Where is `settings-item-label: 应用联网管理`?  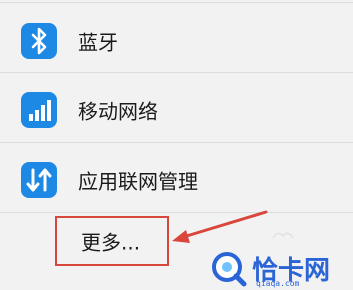 settings-item-label: 应用联网管理 is located at coordinates (138, 181).